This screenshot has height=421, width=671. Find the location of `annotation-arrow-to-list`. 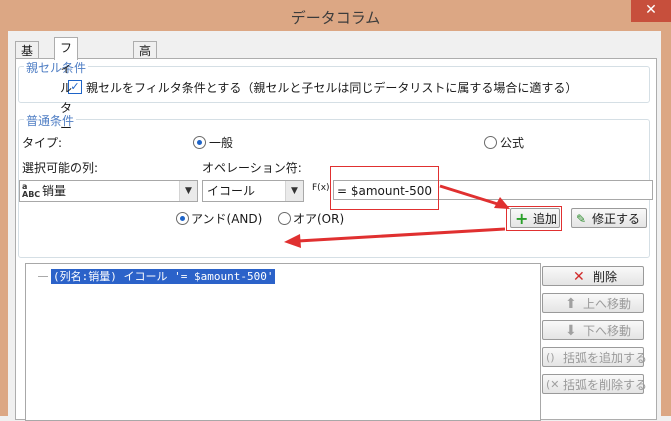

annotation-arrow-to-list is located at coordinates (401, 235).